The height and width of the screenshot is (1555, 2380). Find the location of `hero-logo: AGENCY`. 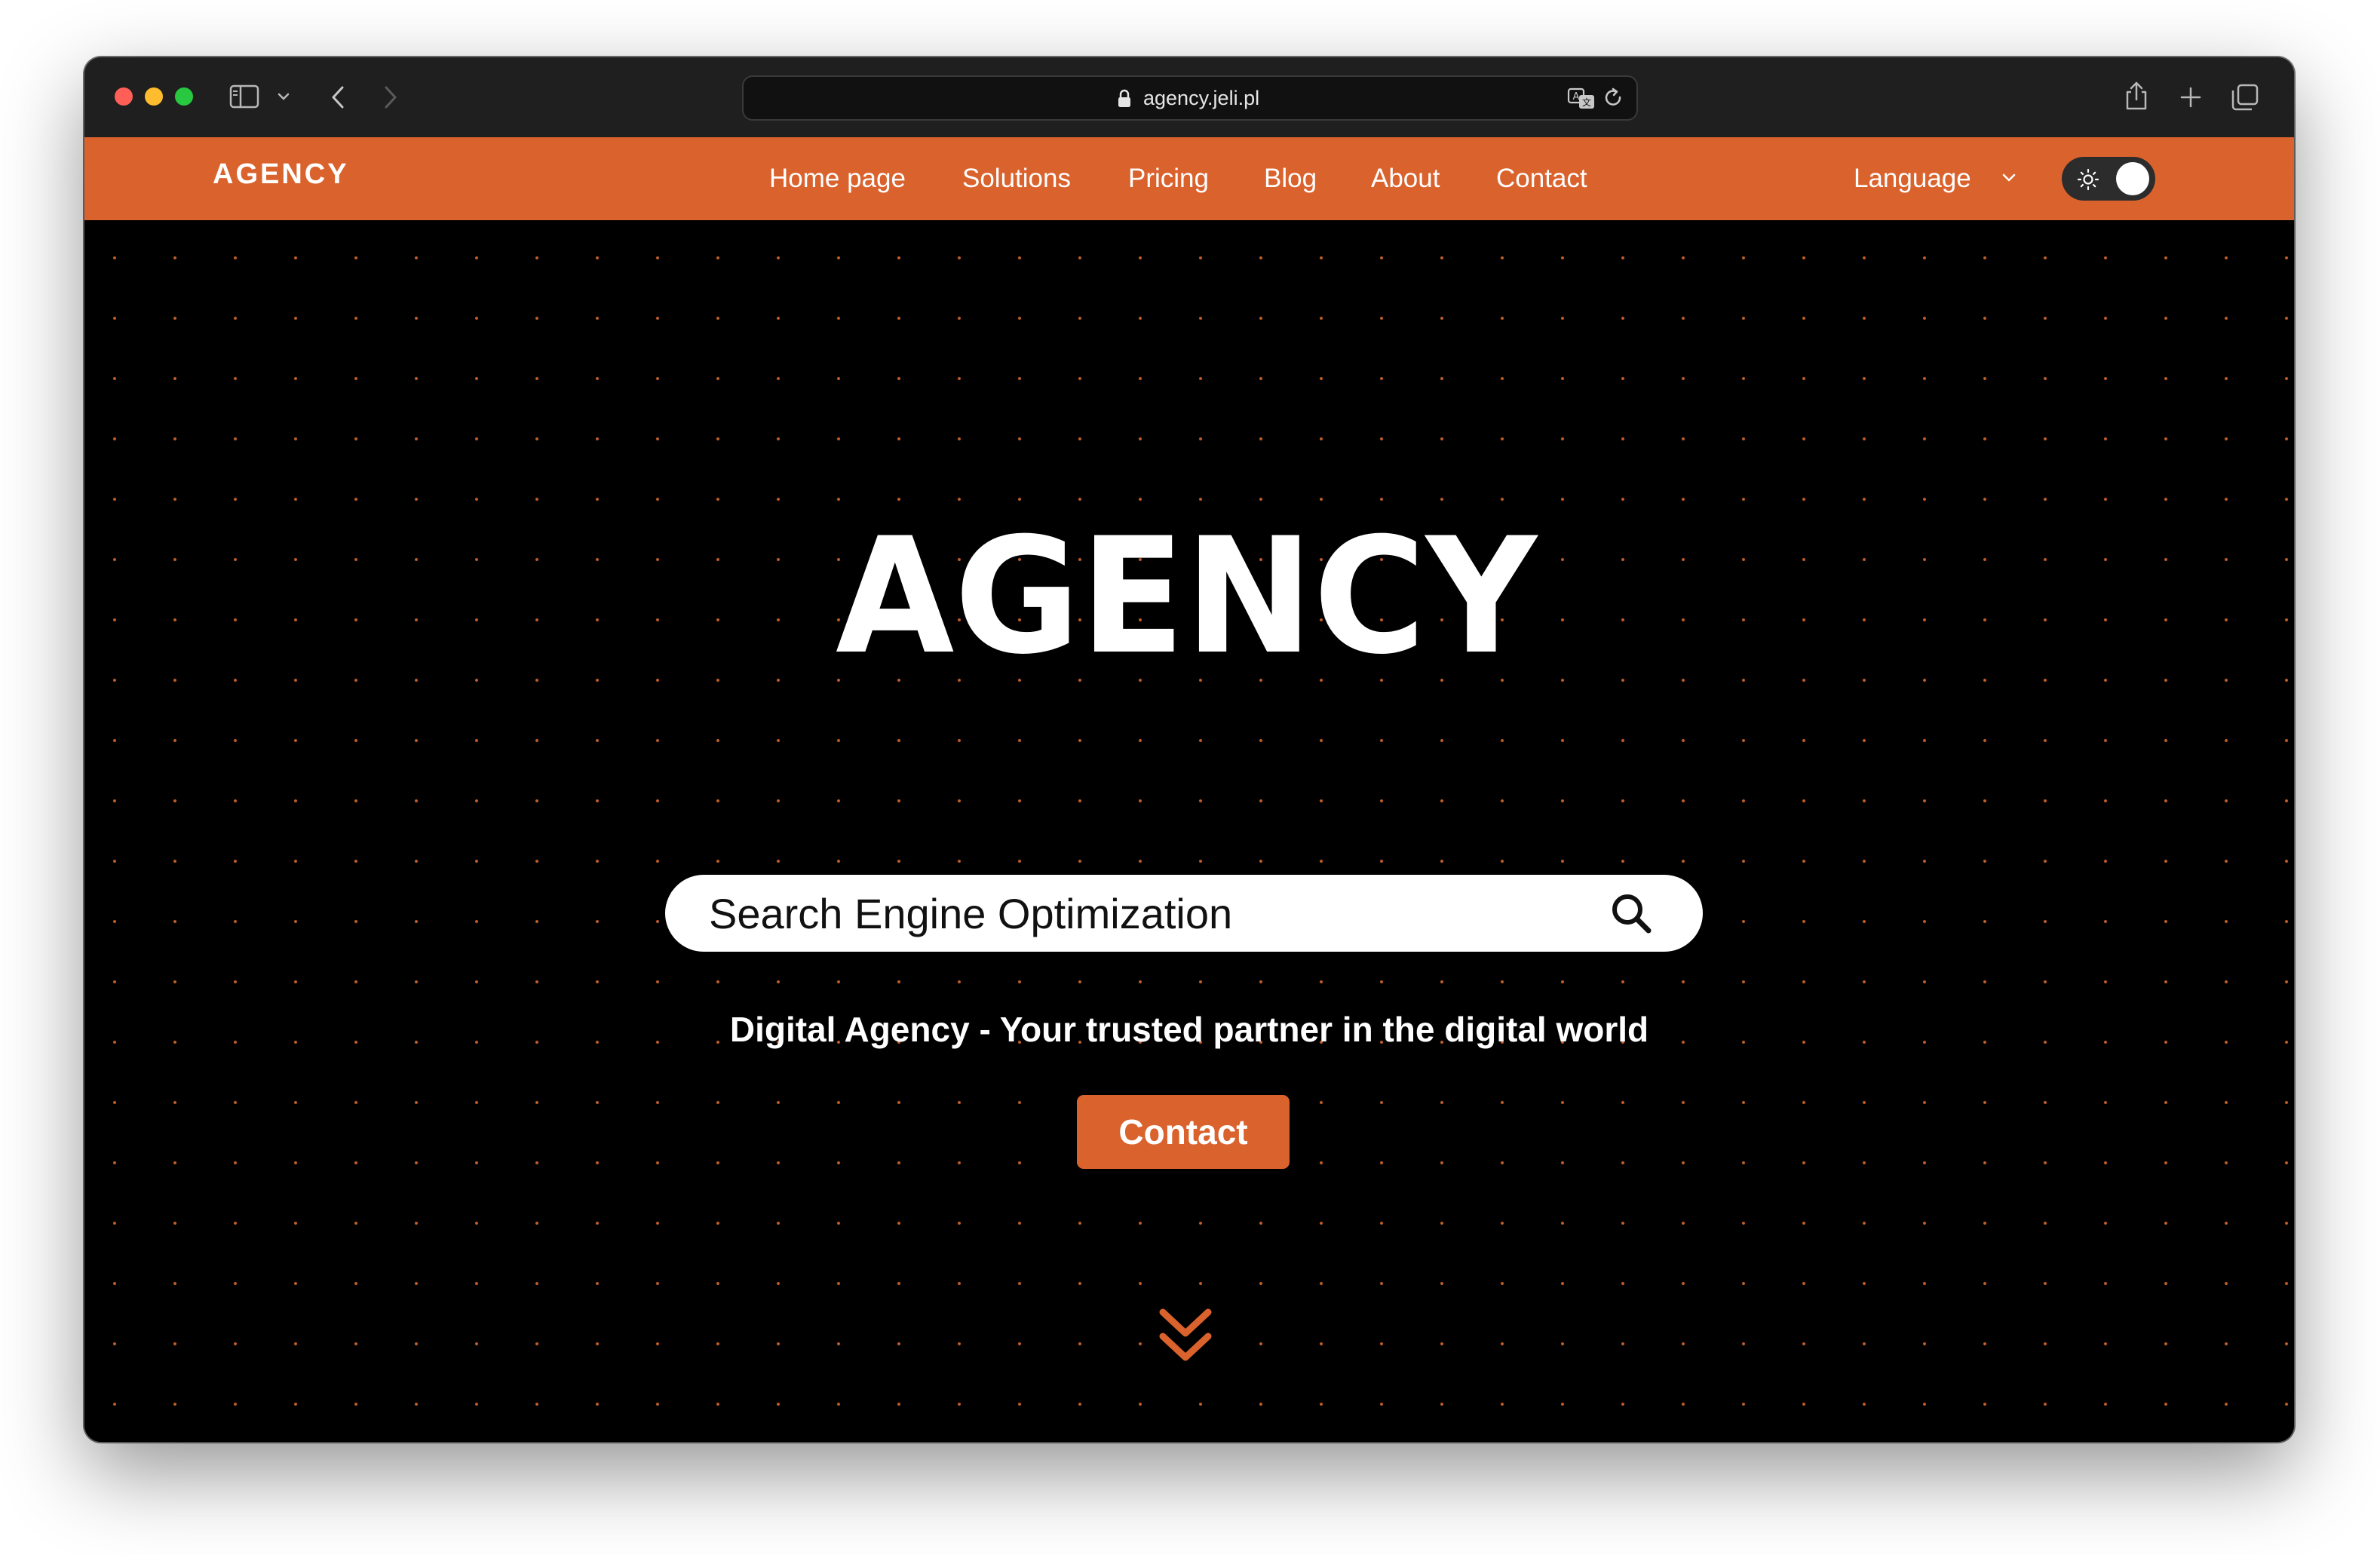

hero-logo: AGENCY is located at coordinates (1187, 592).